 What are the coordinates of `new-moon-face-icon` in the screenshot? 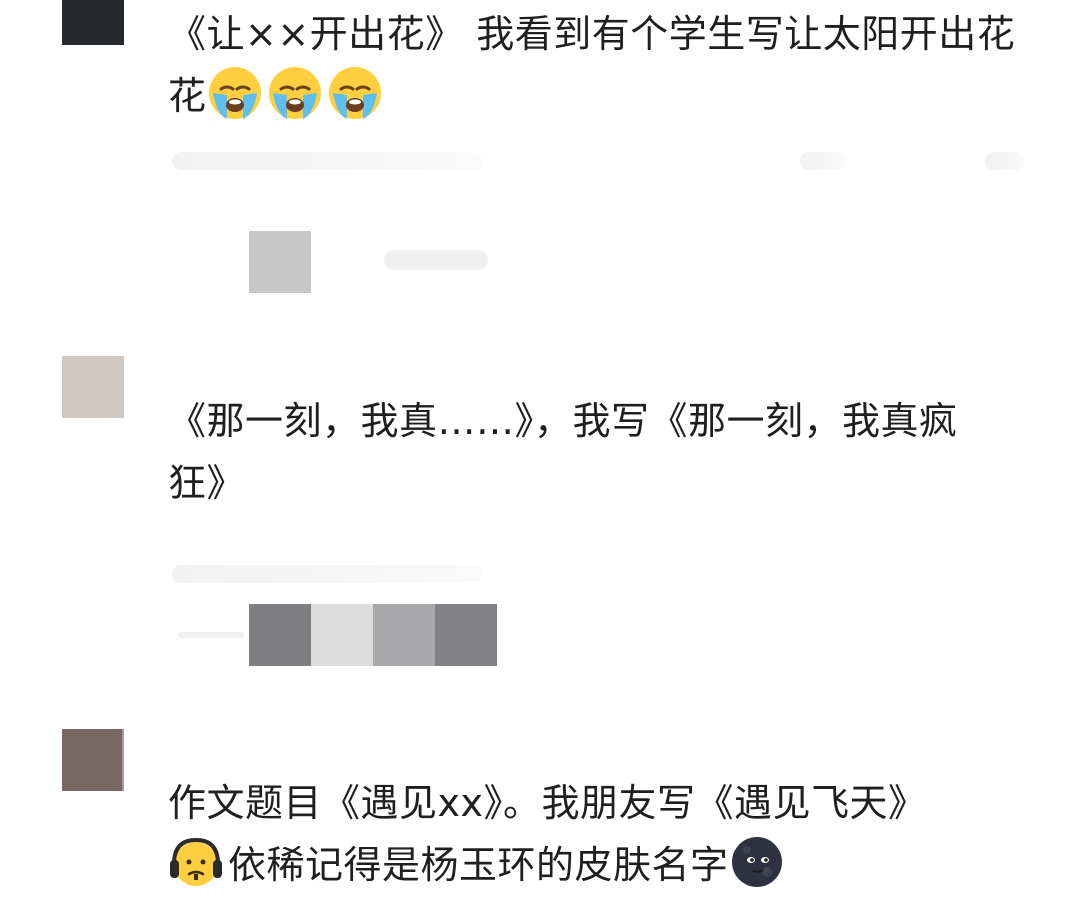 It's located at (756, 862).